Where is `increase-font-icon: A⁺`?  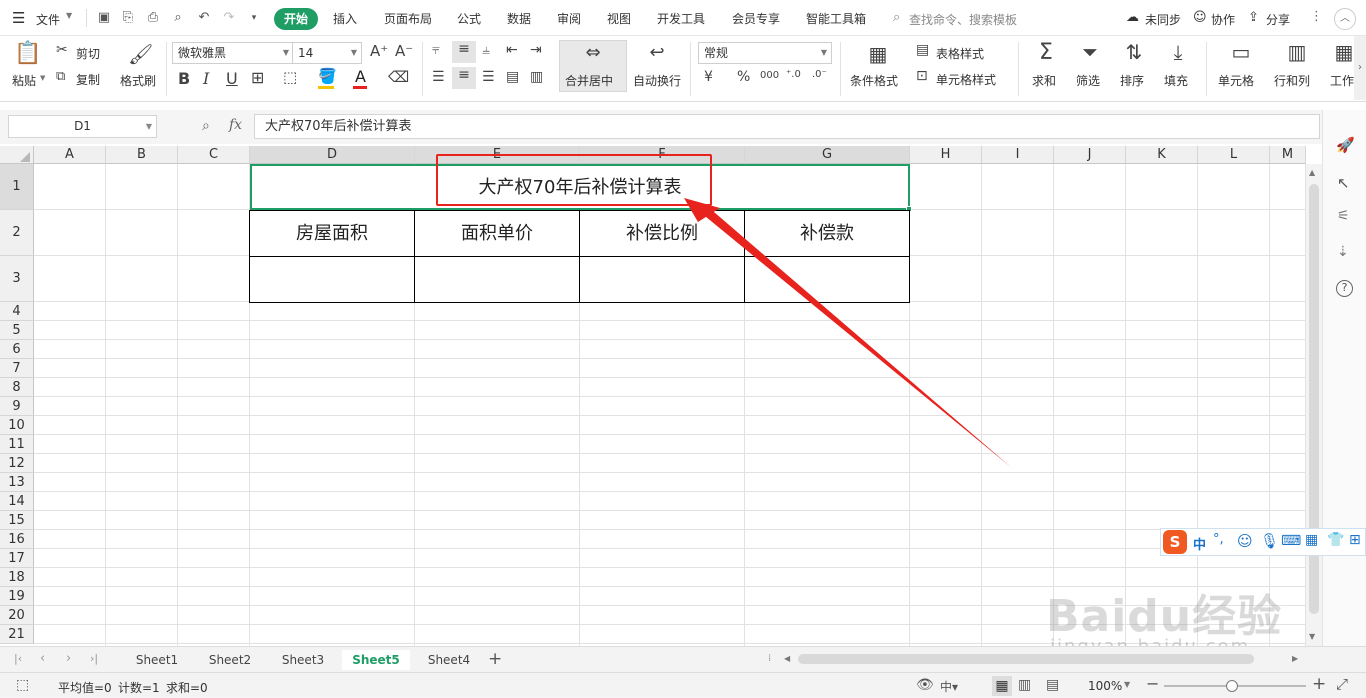 increase-font-icon: A⁺ is located at coordinates (379, 51).